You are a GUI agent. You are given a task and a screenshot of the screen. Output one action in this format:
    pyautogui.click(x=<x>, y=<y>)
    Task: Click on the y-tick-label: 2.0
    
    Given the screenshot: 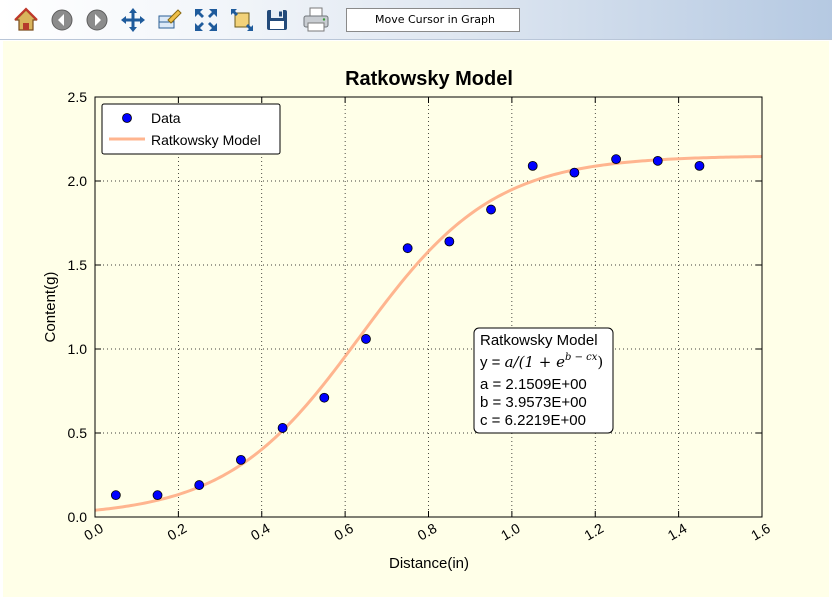 What is the action you would take?
    pyautogui.click(x=78, y=181)
    